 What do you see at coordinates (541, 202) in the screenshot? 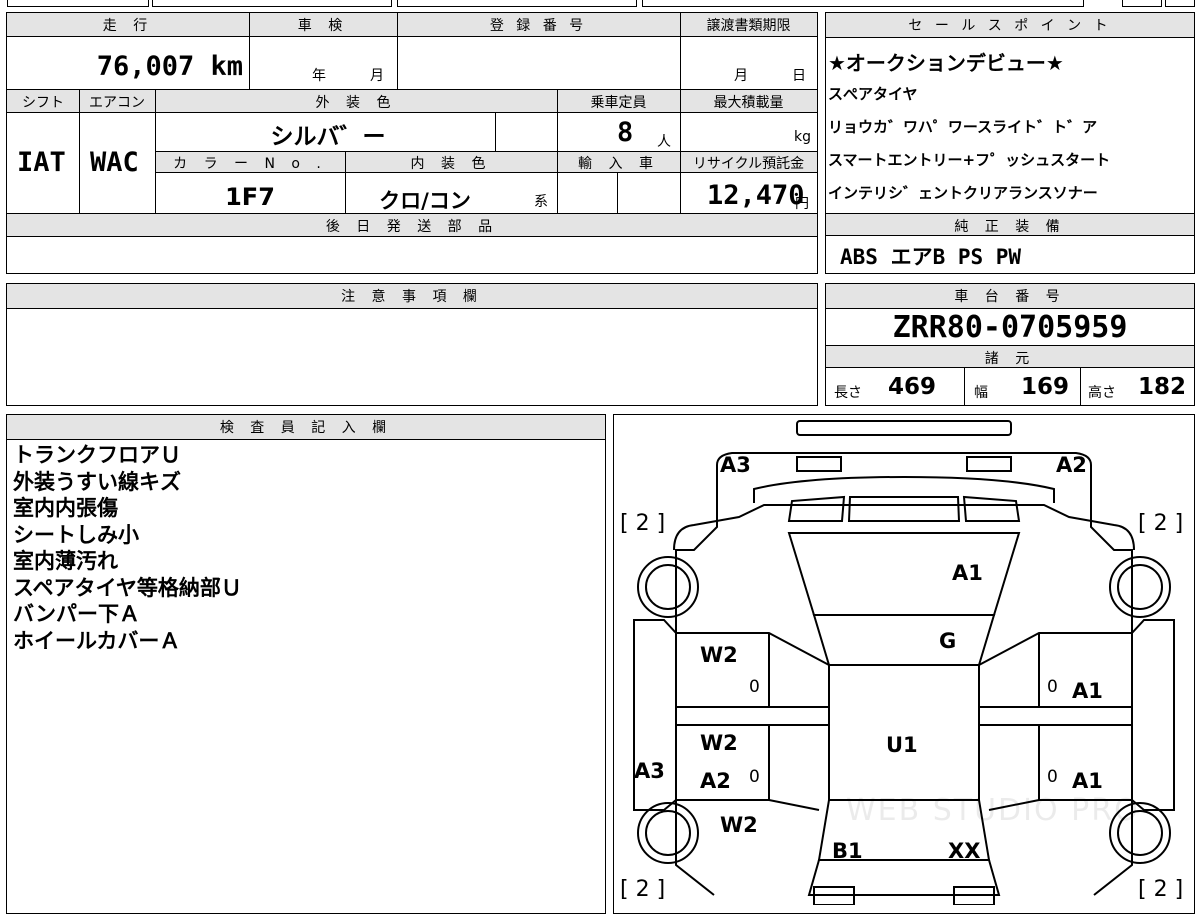
I see `interior-color-suffix: 系` at bounding box center [541, 202].